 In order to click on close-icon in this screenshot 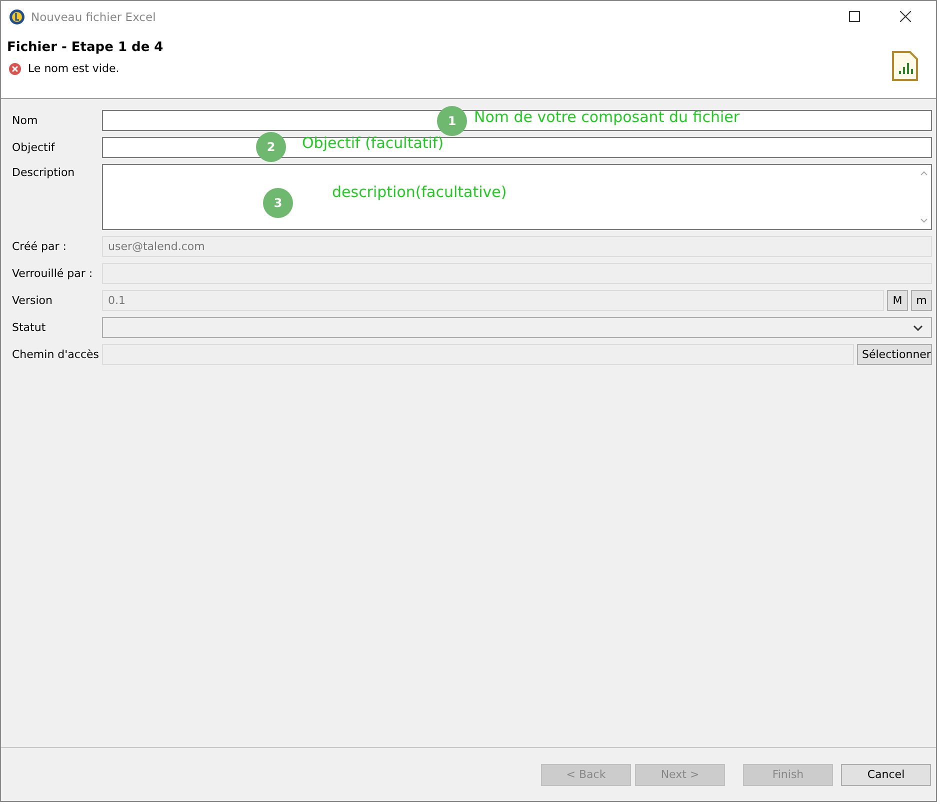, I will do `click(905, 16)`.